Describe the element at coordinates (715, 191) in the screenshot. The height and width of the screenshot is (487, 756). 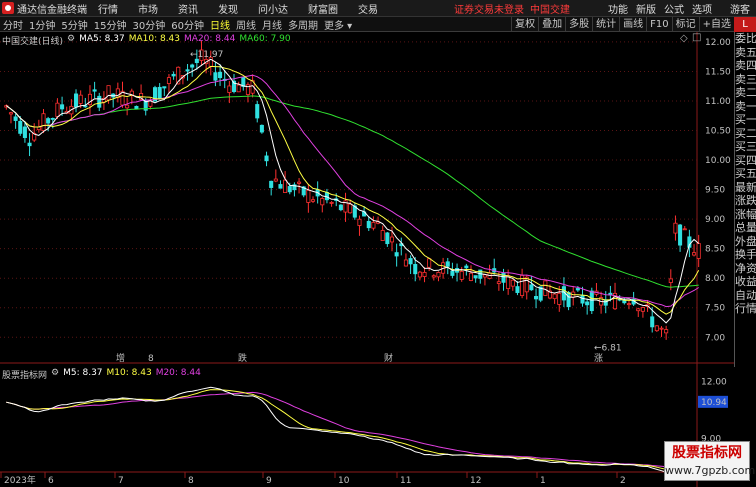
I see `price-tick-label: 9.50` at that location.